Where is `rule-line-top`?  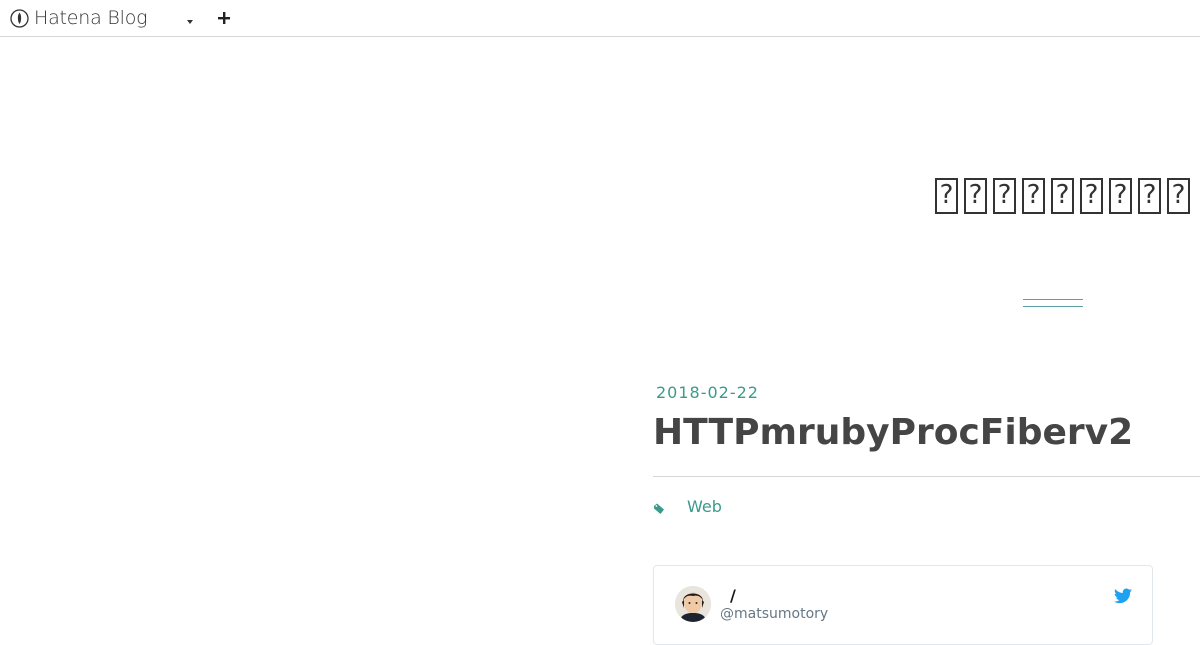
rule-line-top is located at coordinates (1053, 299).